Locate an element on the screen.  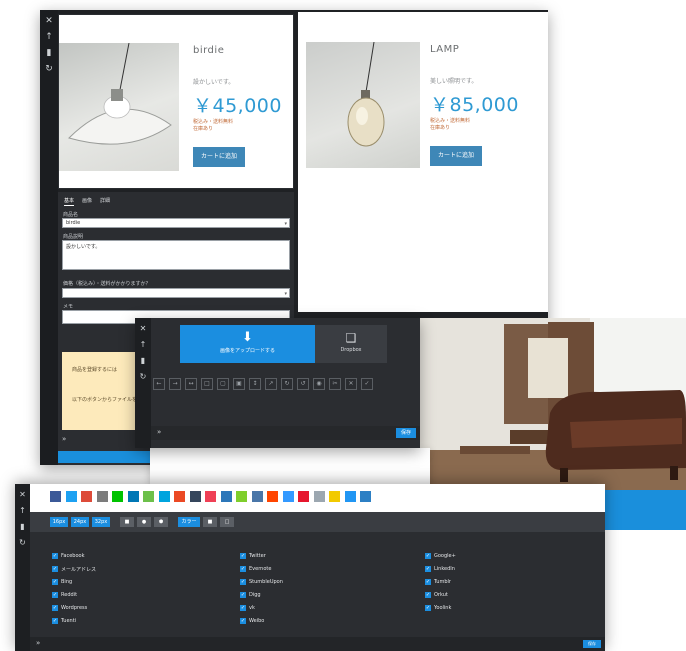
mail-icon is located at coordinates (102, 496).